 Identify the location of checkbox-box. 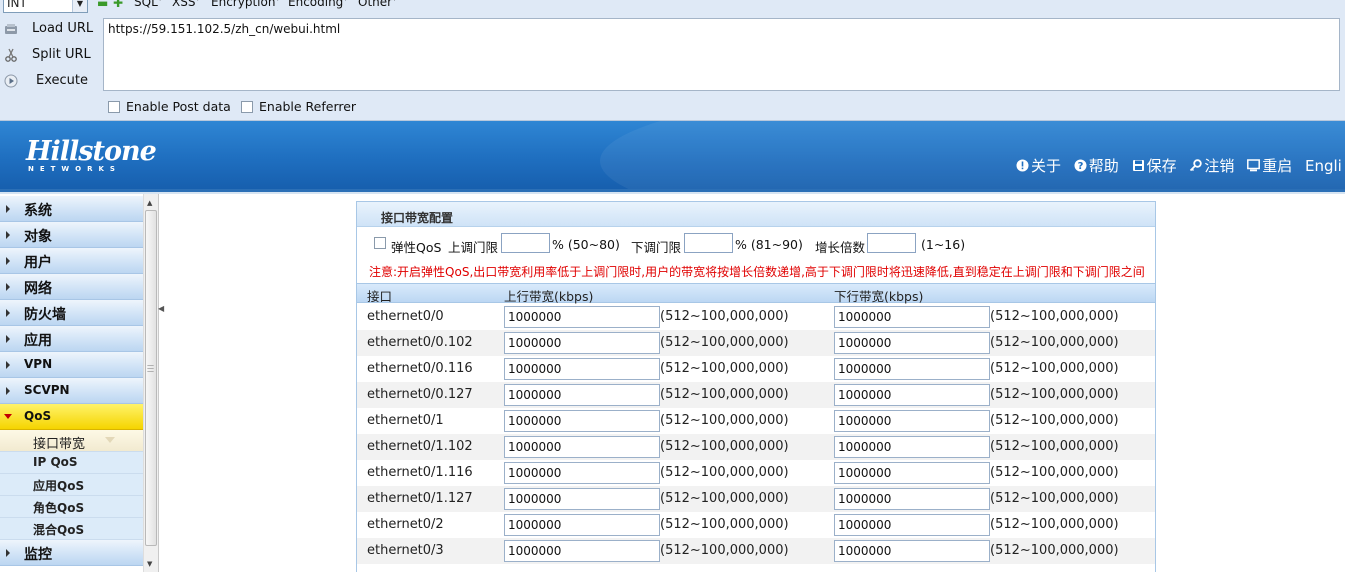
(114, 107).